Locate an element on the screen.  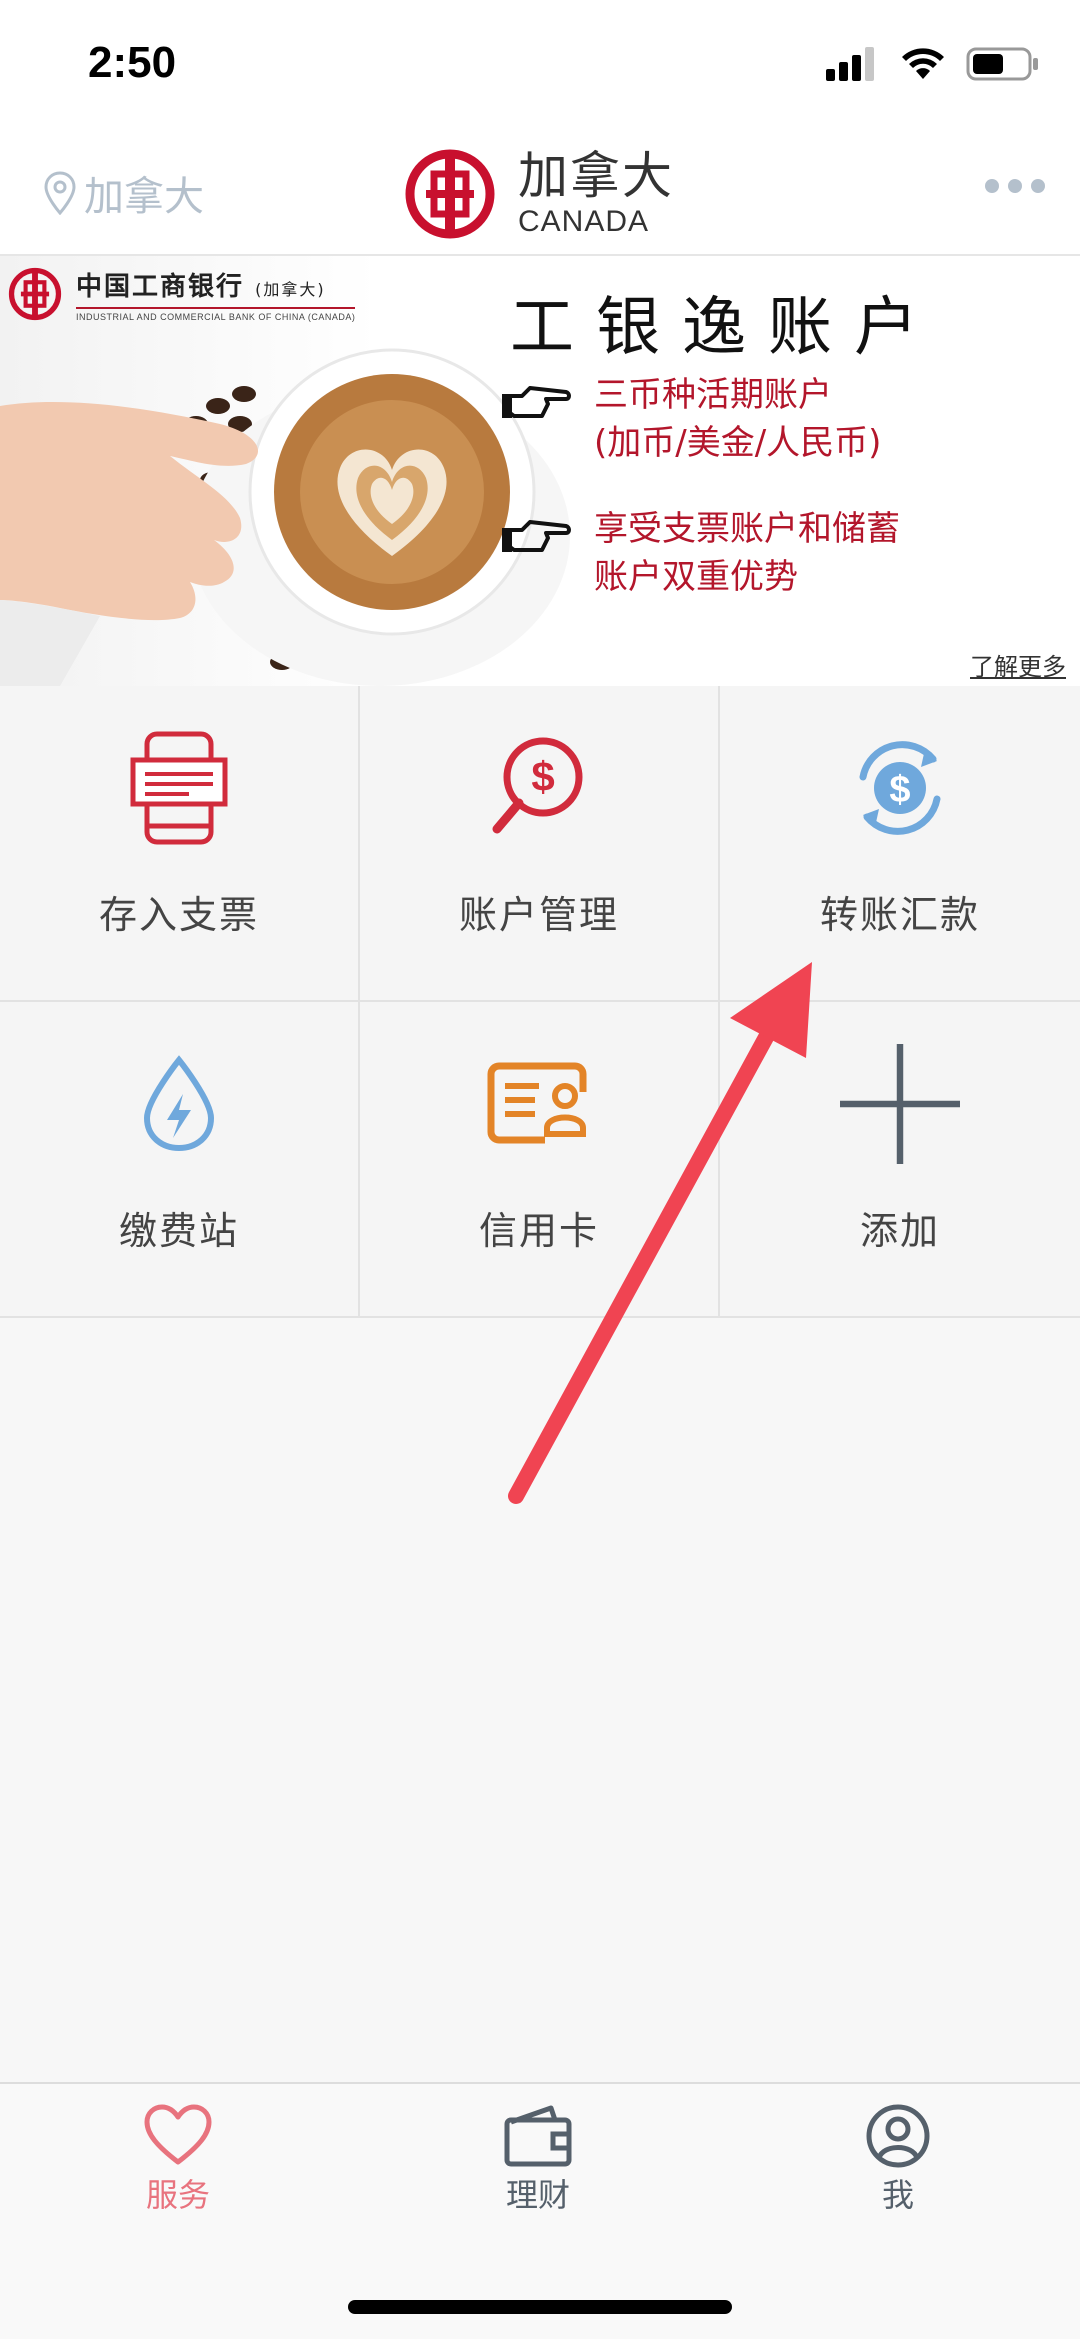
status-icons is located at coordinates (933, 64).